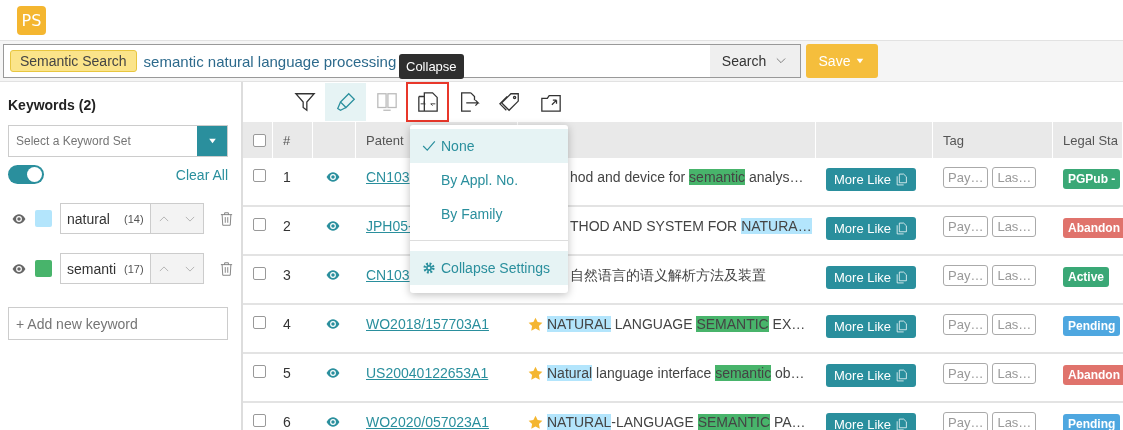  I want to click on keyword-set-select: Select a Keyword Set, so click(118, 141).